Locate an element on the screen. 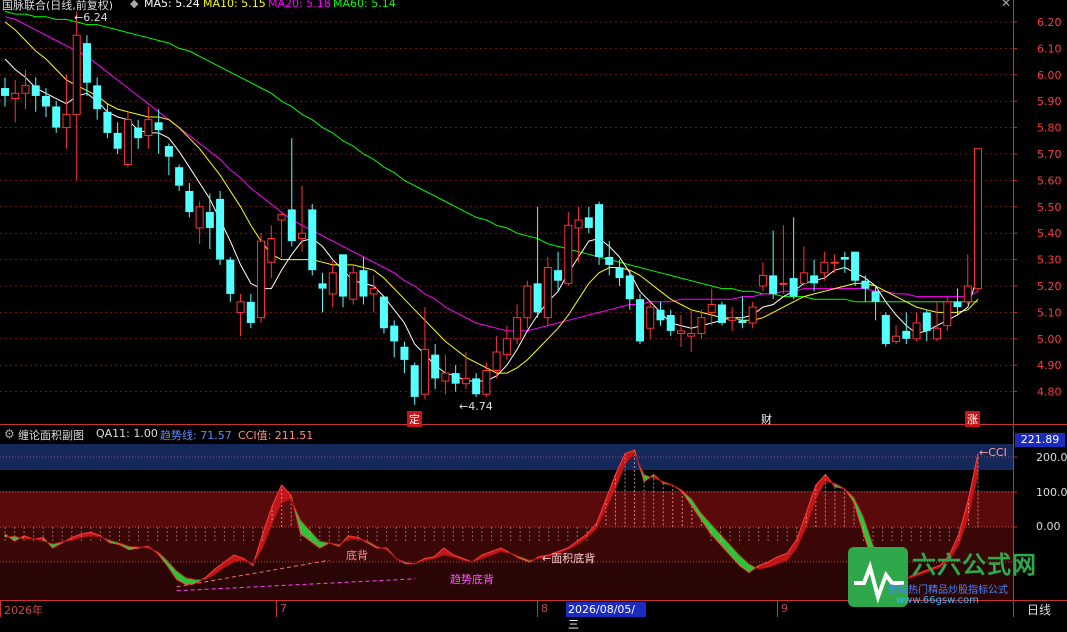  ma60-label: MA60: 5.14 is located at coordinates (364, 5).